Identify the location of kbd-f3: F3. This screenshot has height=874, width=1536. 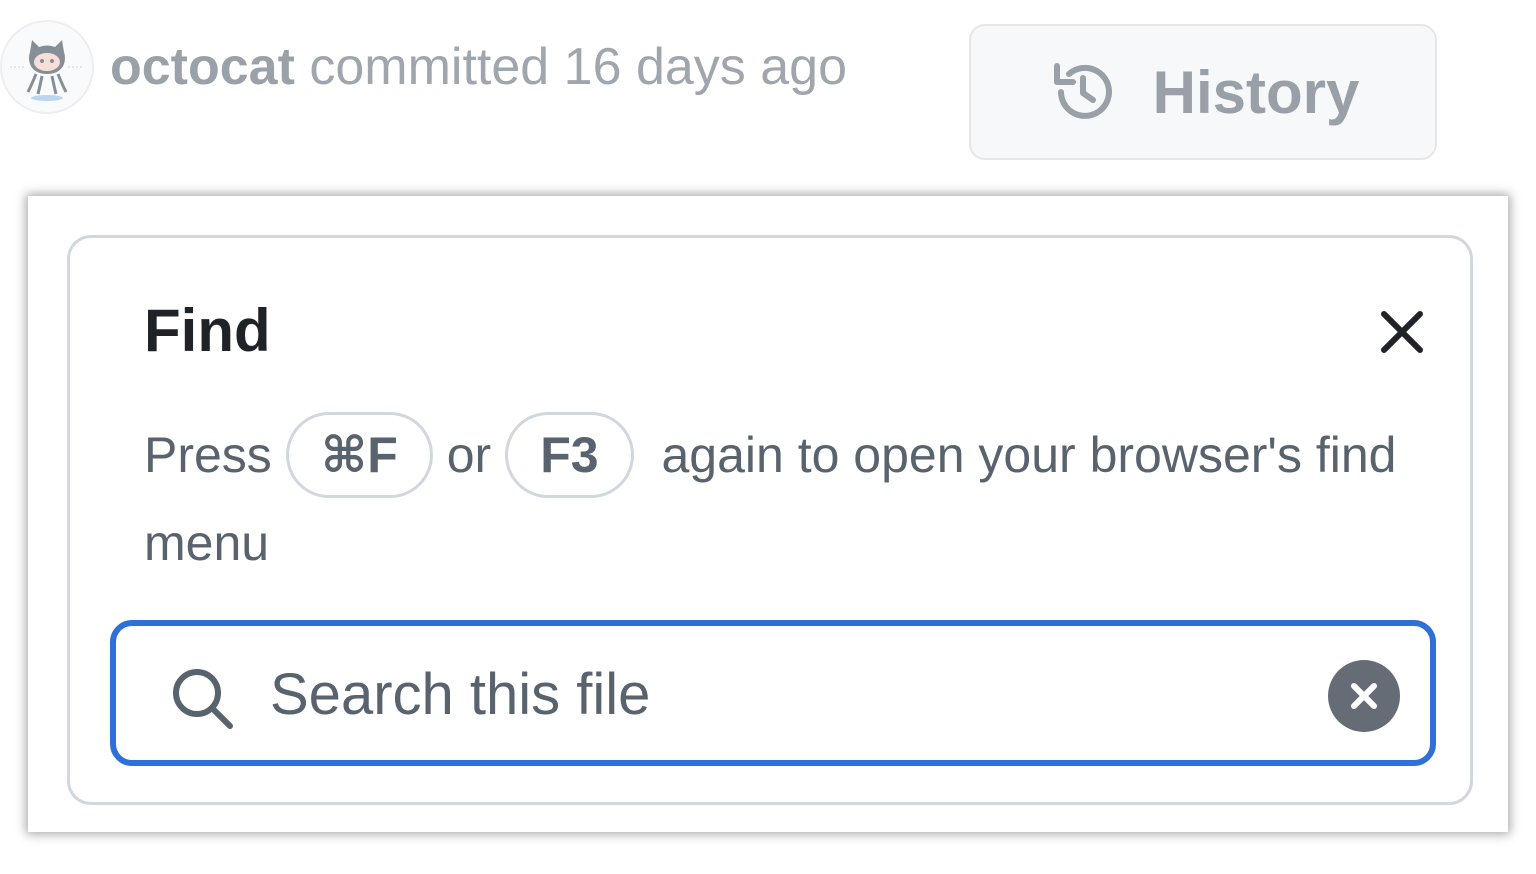
(569, 454).